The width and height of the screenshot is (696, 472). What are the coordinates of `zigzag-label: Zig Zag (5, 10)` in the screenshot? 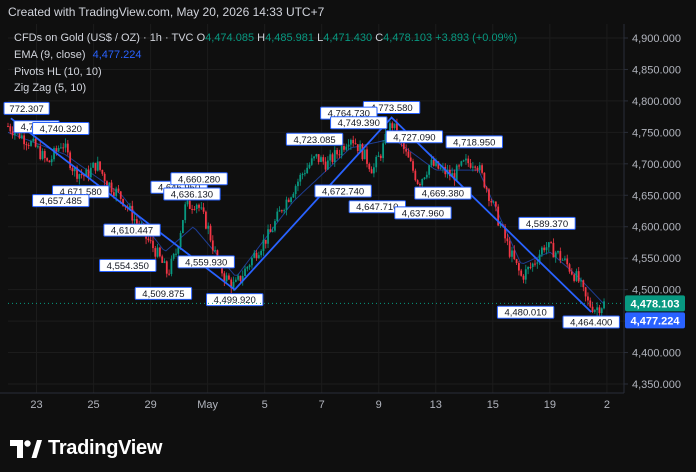 It's located at (50, 88).